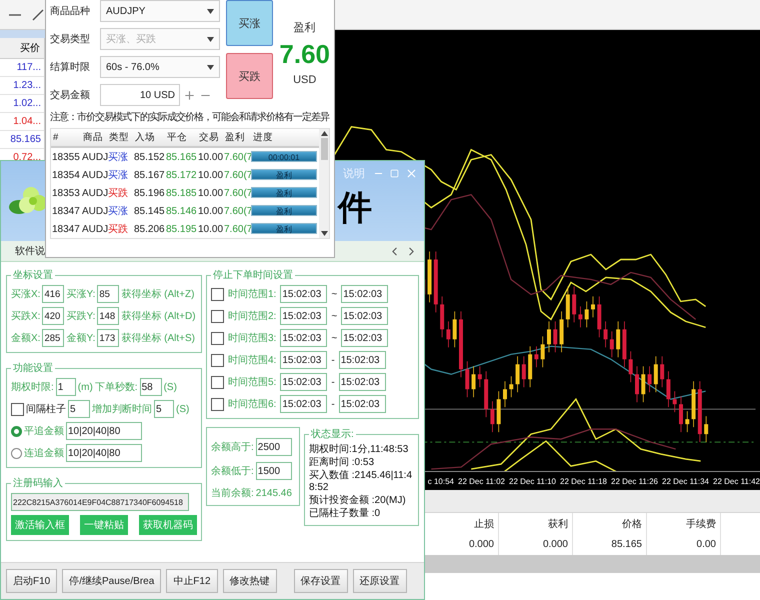 The height and width of the screenshot is (600, 760). I want to click on window-button: 中止F12, so click(192, 581).